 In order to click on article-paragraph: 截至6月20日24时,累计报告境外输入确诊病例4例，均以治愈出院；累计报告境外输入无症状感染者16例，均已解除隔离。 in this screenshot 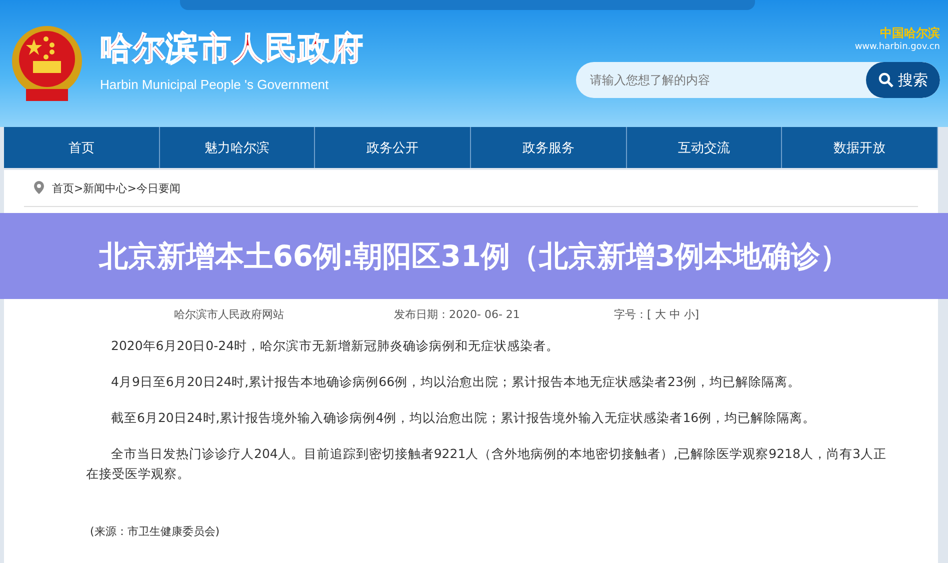, I will do `click(463, 418)`.